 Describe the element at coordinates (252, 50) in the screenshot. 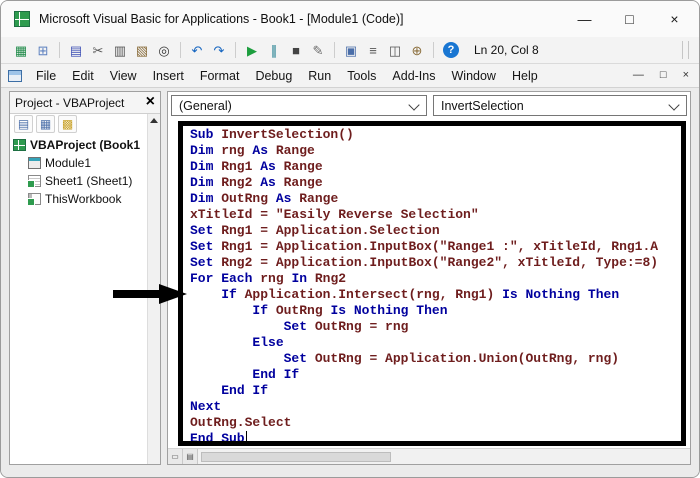

I see `run-icon: ▶` at that location.